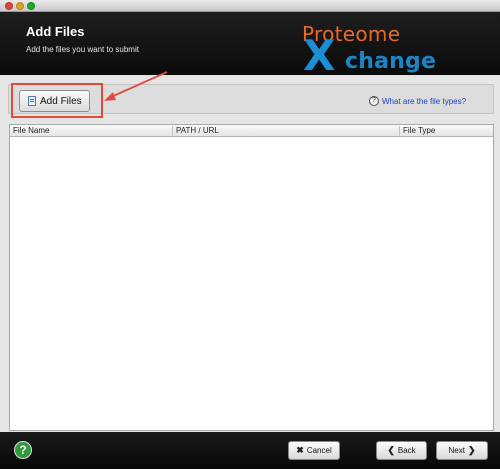 This screenshot has width=500, height=469. What do you see at coordinates (391, 61) in the screenshot?
I see `logo-rest-word: change` at bounding box center [391, 61].